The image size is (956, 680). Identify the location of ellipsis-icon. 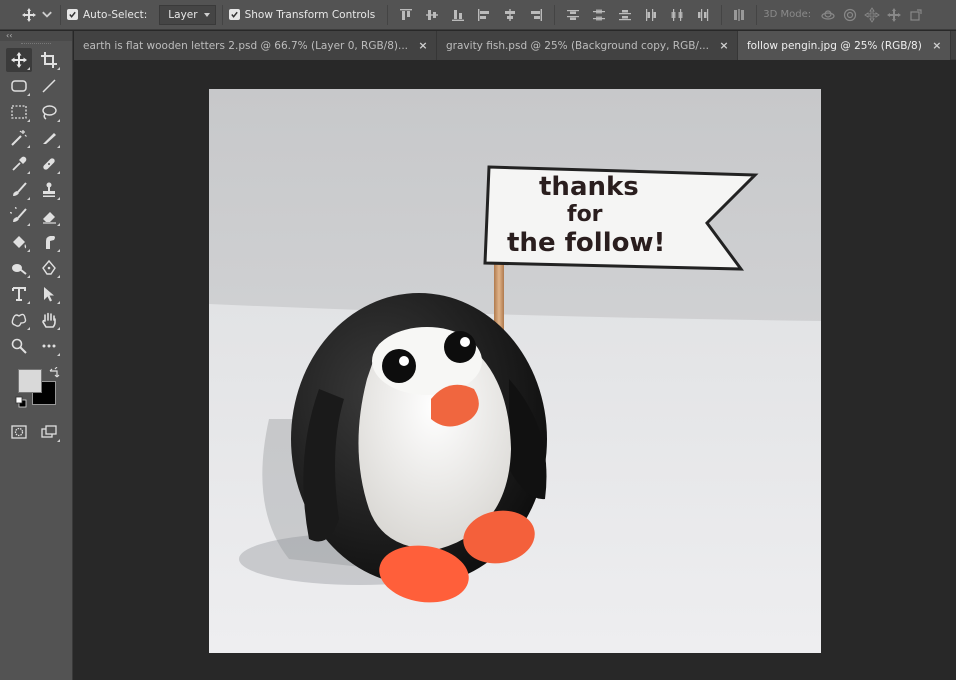
(49, 346).